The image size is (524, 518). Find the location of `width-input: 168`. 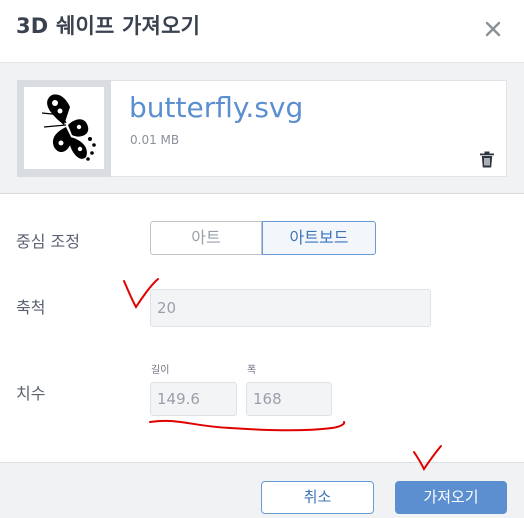

width-input: 168 is located at coordinates (289, 399).